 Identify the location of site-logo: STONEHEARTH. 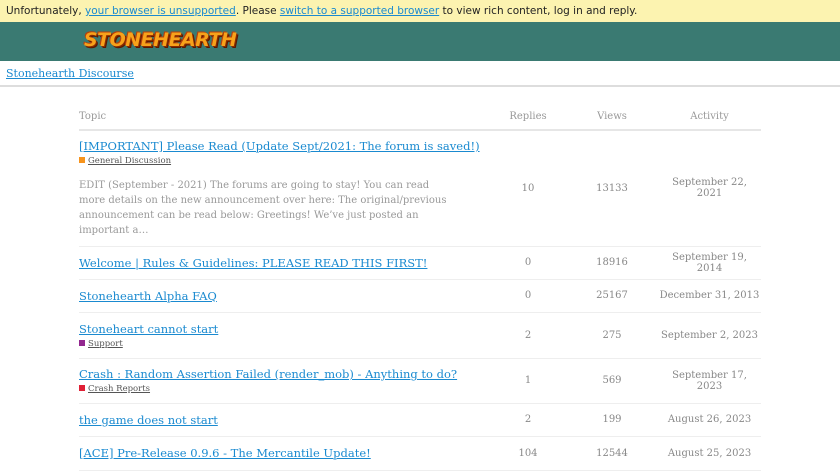
(160, 40).